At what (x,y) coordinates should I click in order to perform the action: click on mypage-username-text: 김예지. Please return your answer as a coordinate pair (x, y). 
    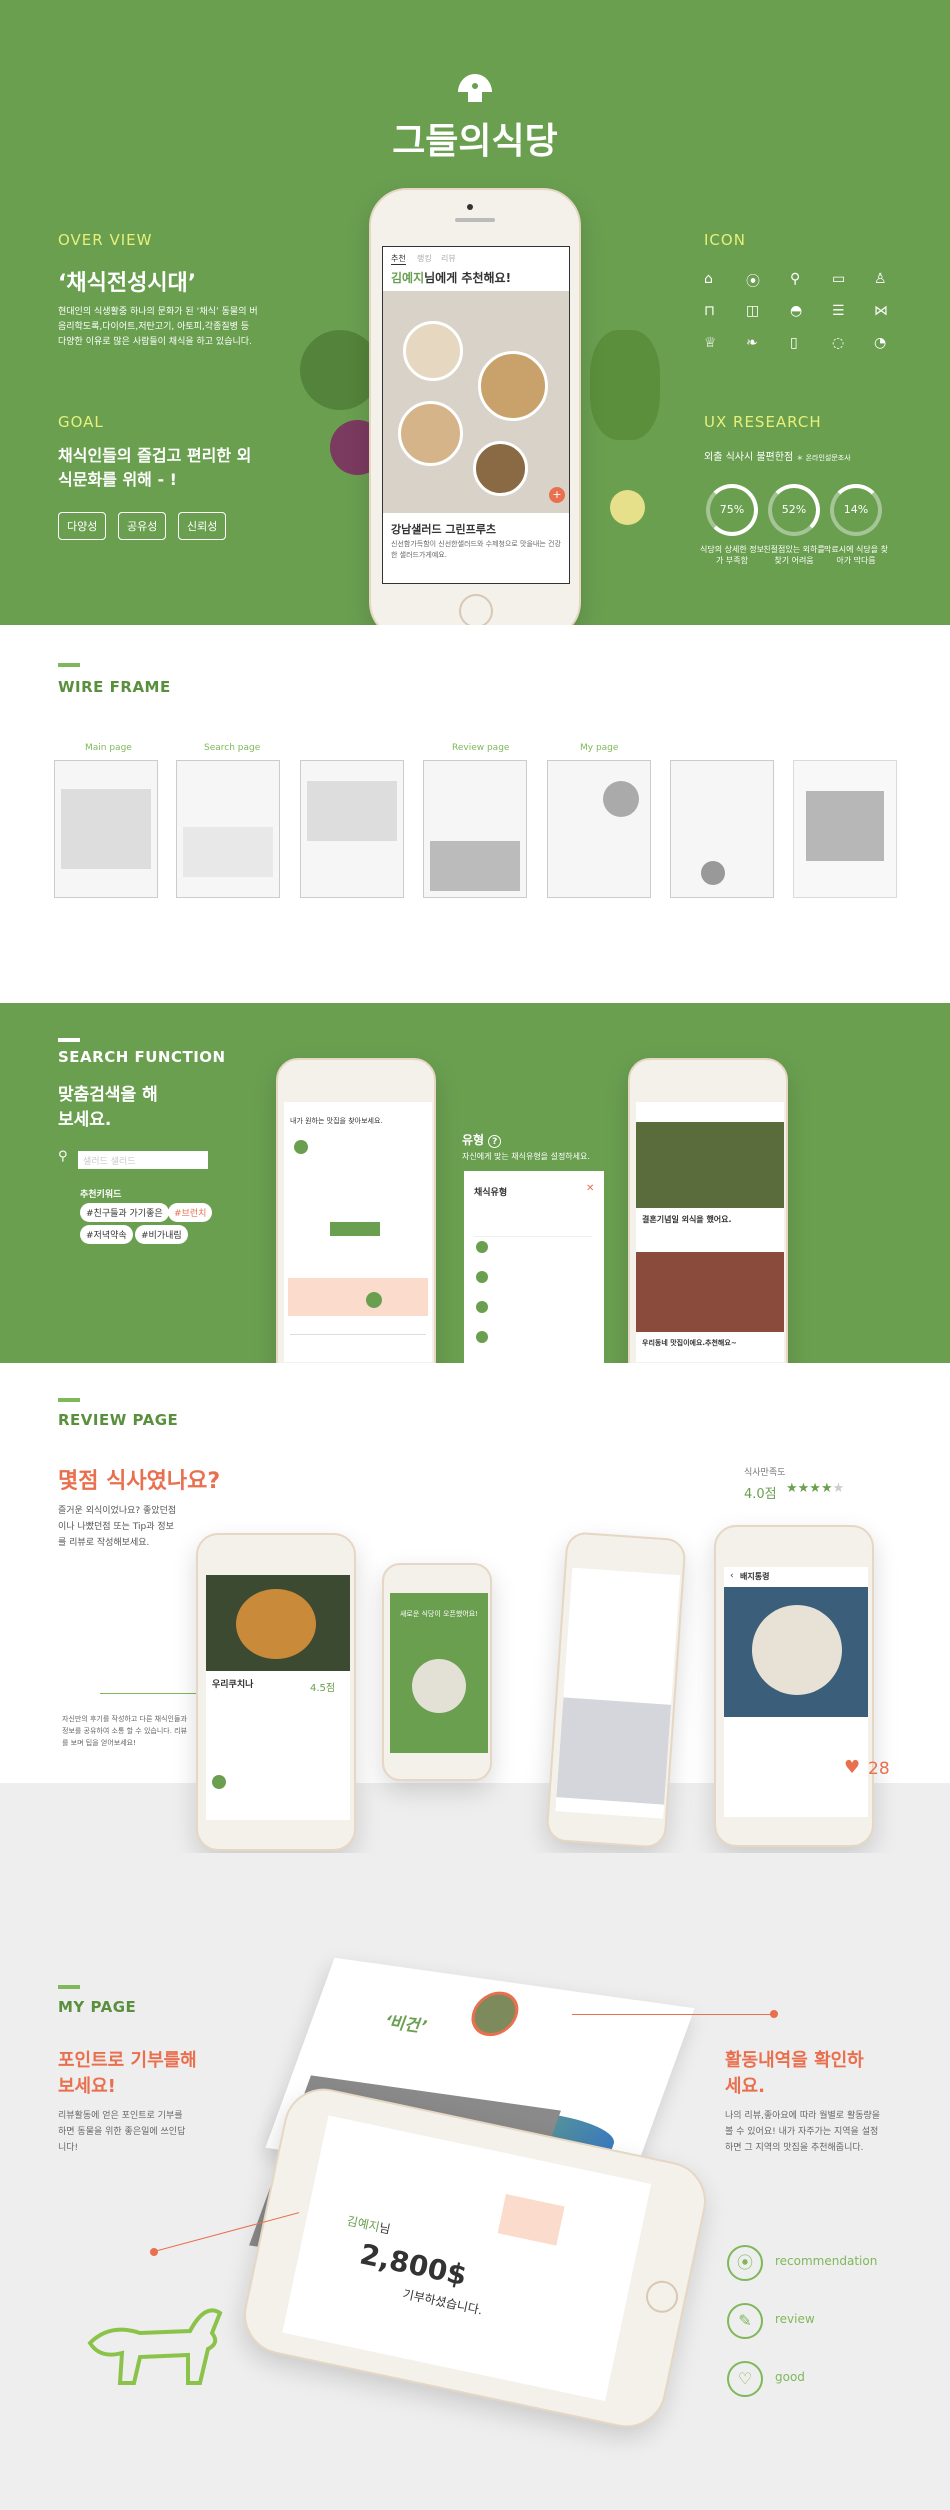
    Looking at the image, I should click on (363, 2224).